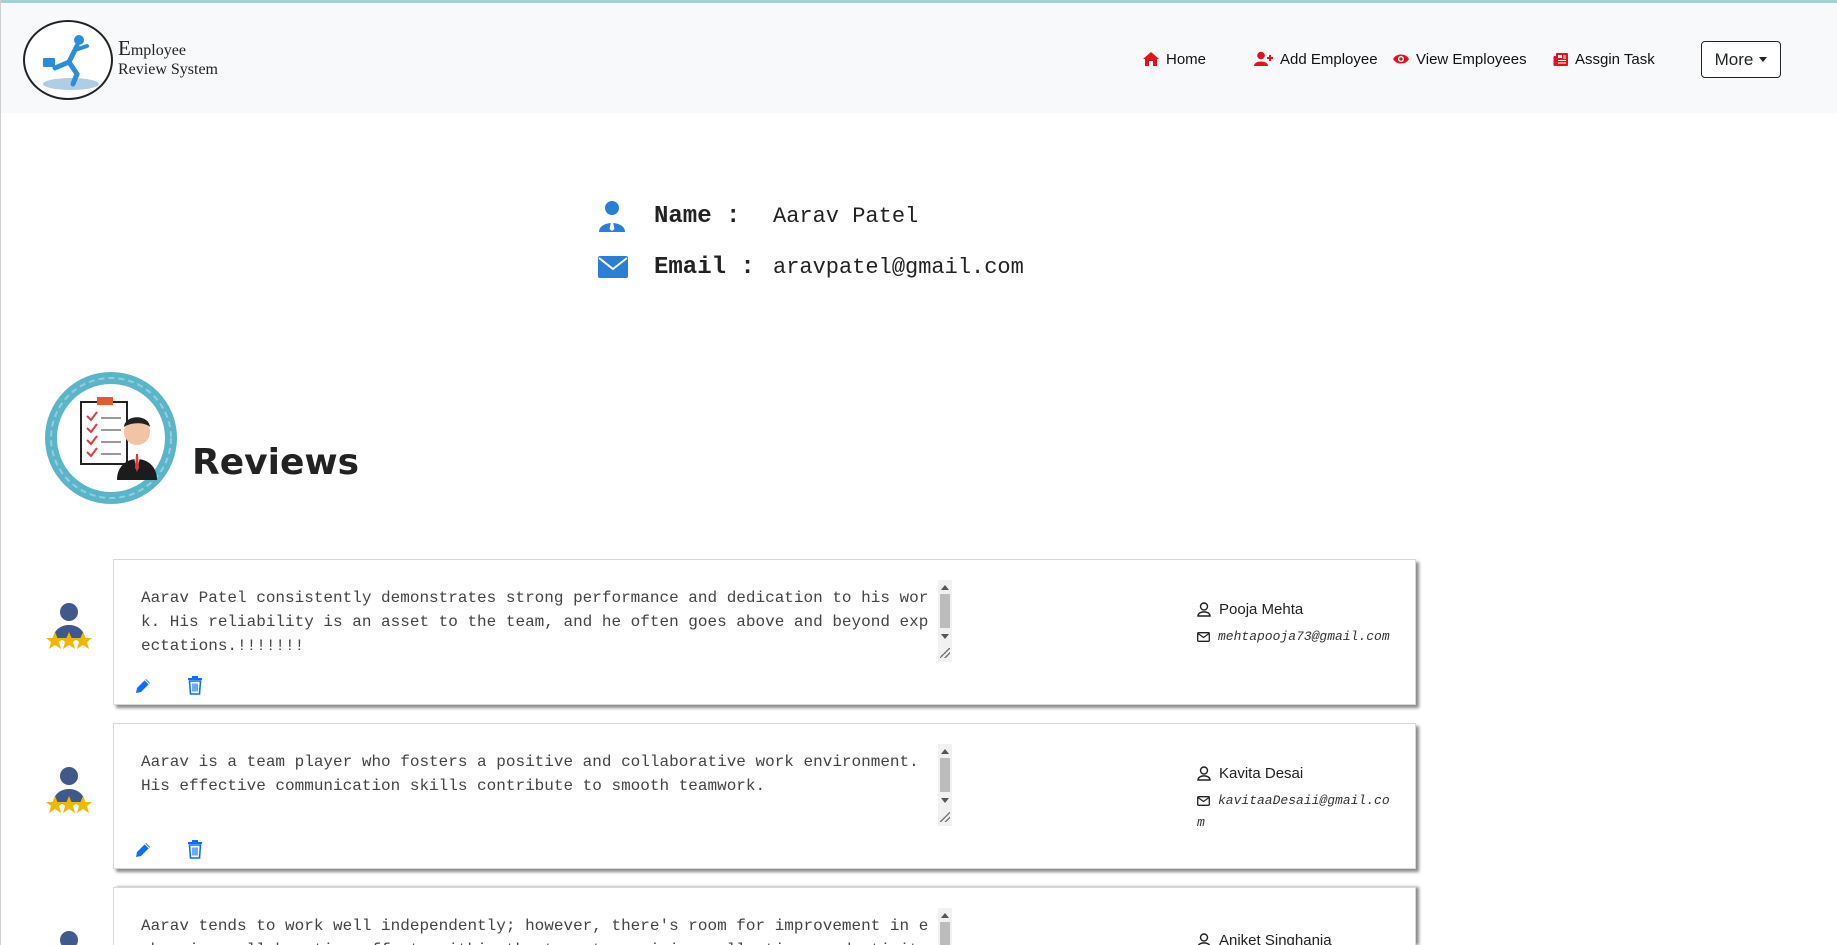 This screenshot has height=945, width=1837. I want to click on review-author: Kavita Desai, so click(1250, 773).